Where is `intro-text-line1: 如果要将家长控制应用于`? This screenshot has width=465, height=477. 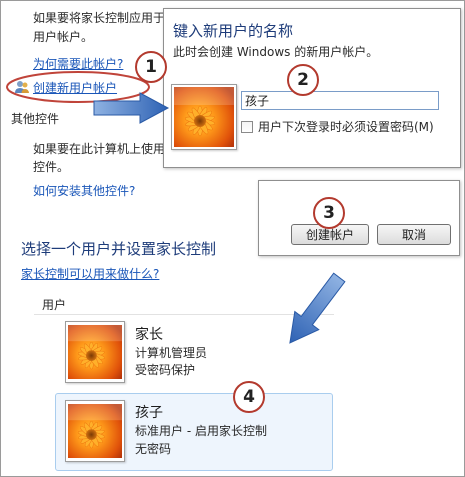
intro-text-line1: 如果要将家长控制应用于 is located at coordinates (99, 18).